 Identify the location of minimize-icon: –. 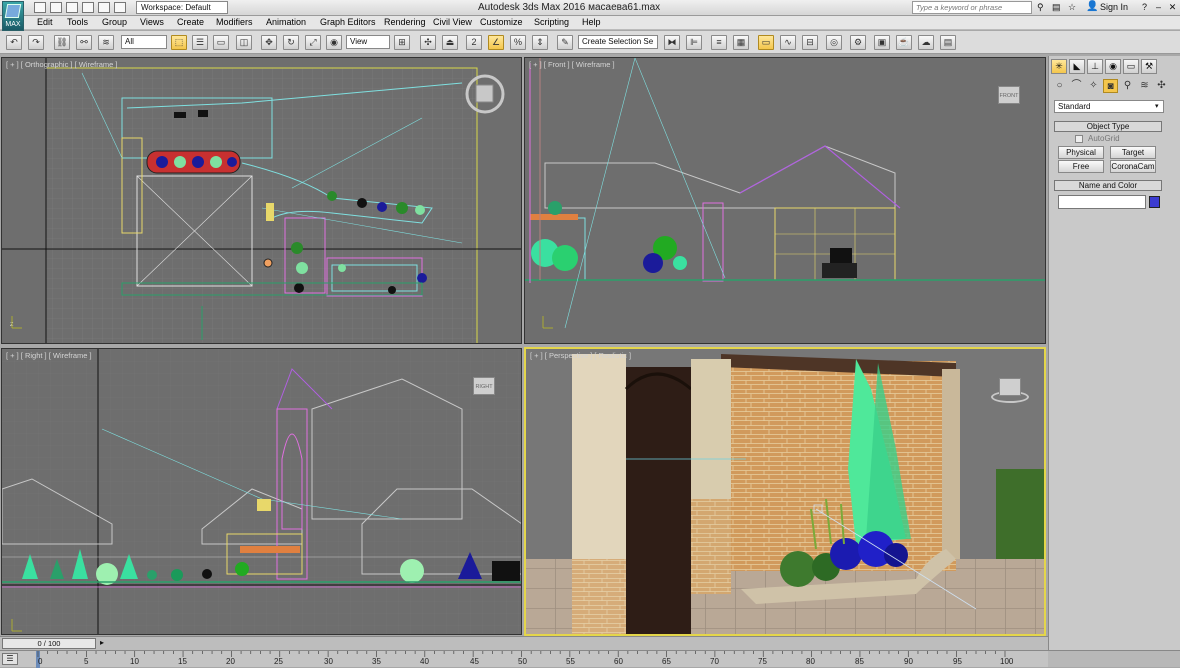
(1158, 7).